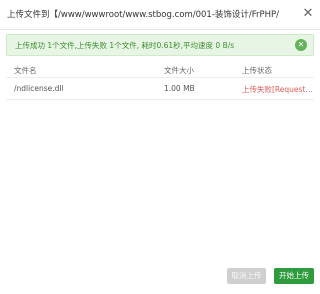  Describe the element at coordinates (301, 45) in the screenshot. I see `close-circle-icon: ✕` at that location.